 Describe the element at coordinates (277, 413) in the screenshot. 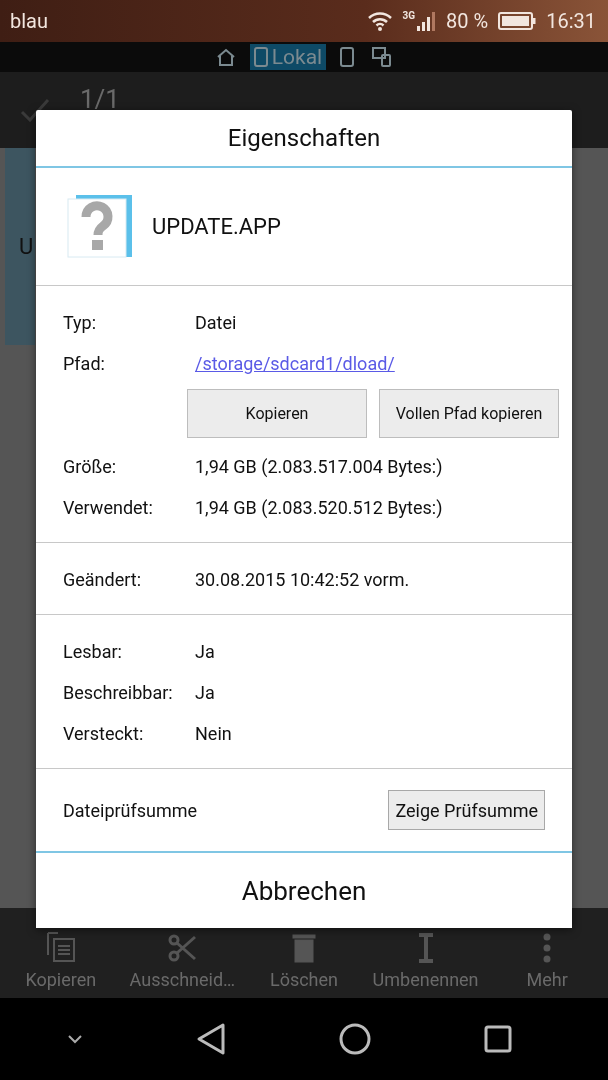

I see `copy-button: Kopieren` at that location.